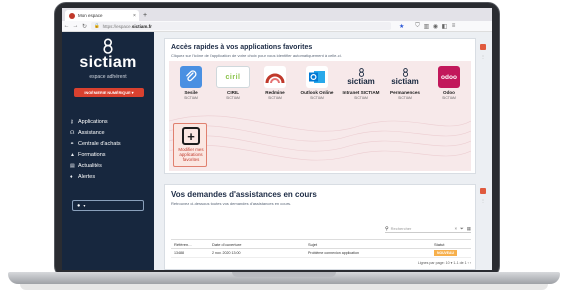 This screenshot has height=300, width=568. I want to click on search-input: Rechercher, so click(421, 228).